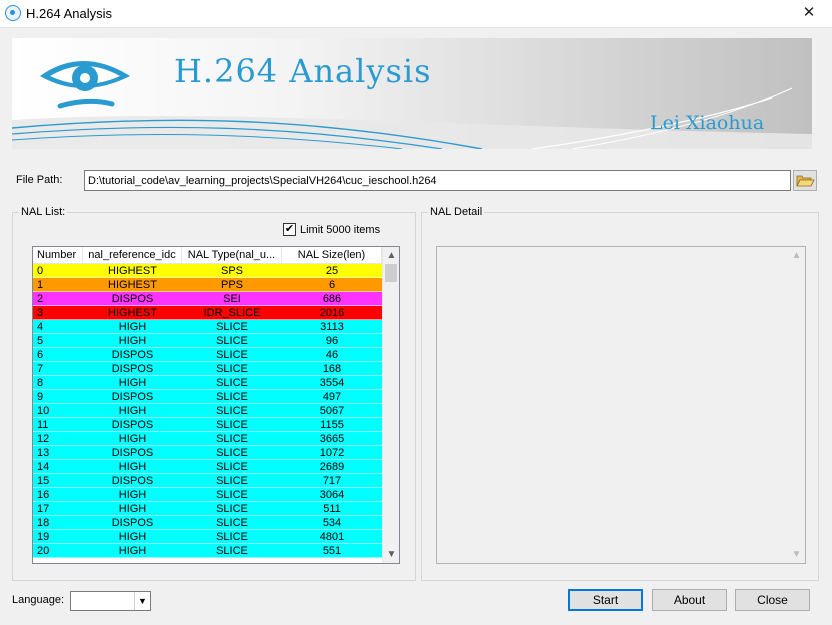 This screenshot has width=832, height=625. Describe the element at coordinates (332, 271) in the screenshot. I see `cell-nal-size: 25` at that location.